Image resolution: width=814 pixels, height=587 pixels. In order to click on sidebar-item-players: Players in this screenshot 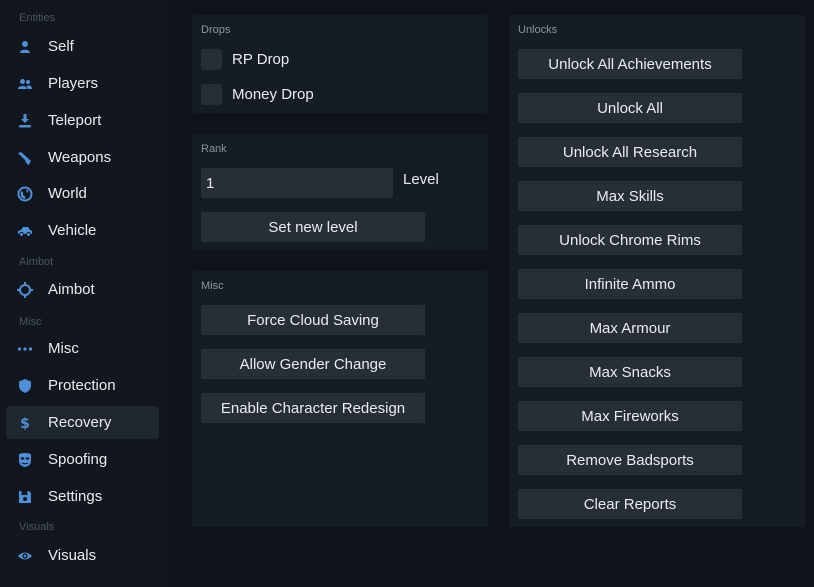, I will do `click(82, 83)`.